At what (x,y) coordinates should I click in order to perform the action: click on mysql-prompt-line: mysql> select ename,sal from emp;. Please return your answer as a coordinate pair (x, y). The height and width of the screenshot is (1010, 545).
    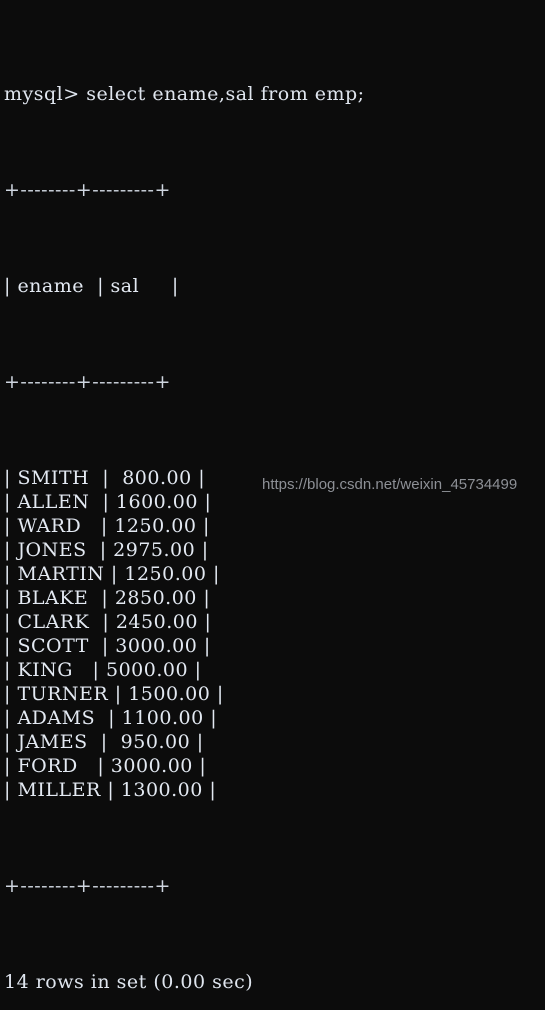
    Looking at the image, I should click on (184, 94).